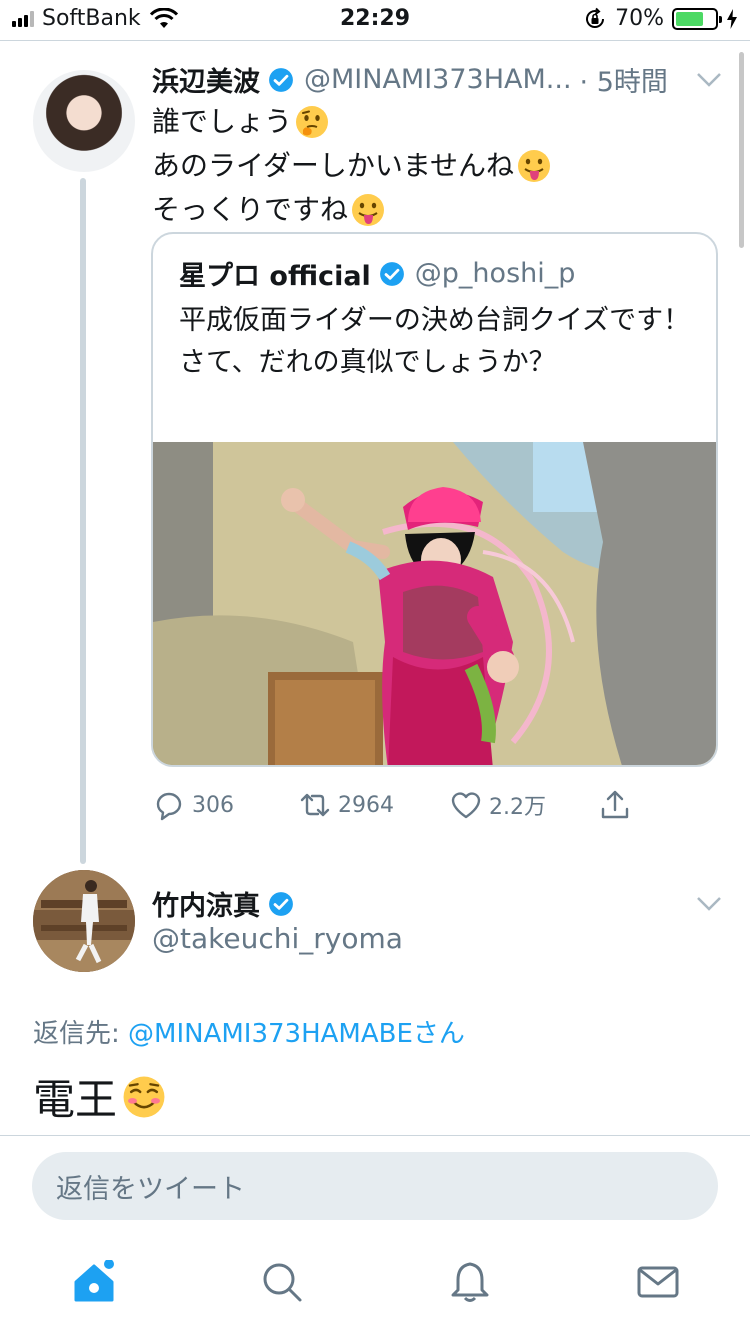 Image resolution: width=750 pixels, height=1334 pixels. Describe the element at coordinates (83, 521) in the screenshot. I see `thread-line` at that location.